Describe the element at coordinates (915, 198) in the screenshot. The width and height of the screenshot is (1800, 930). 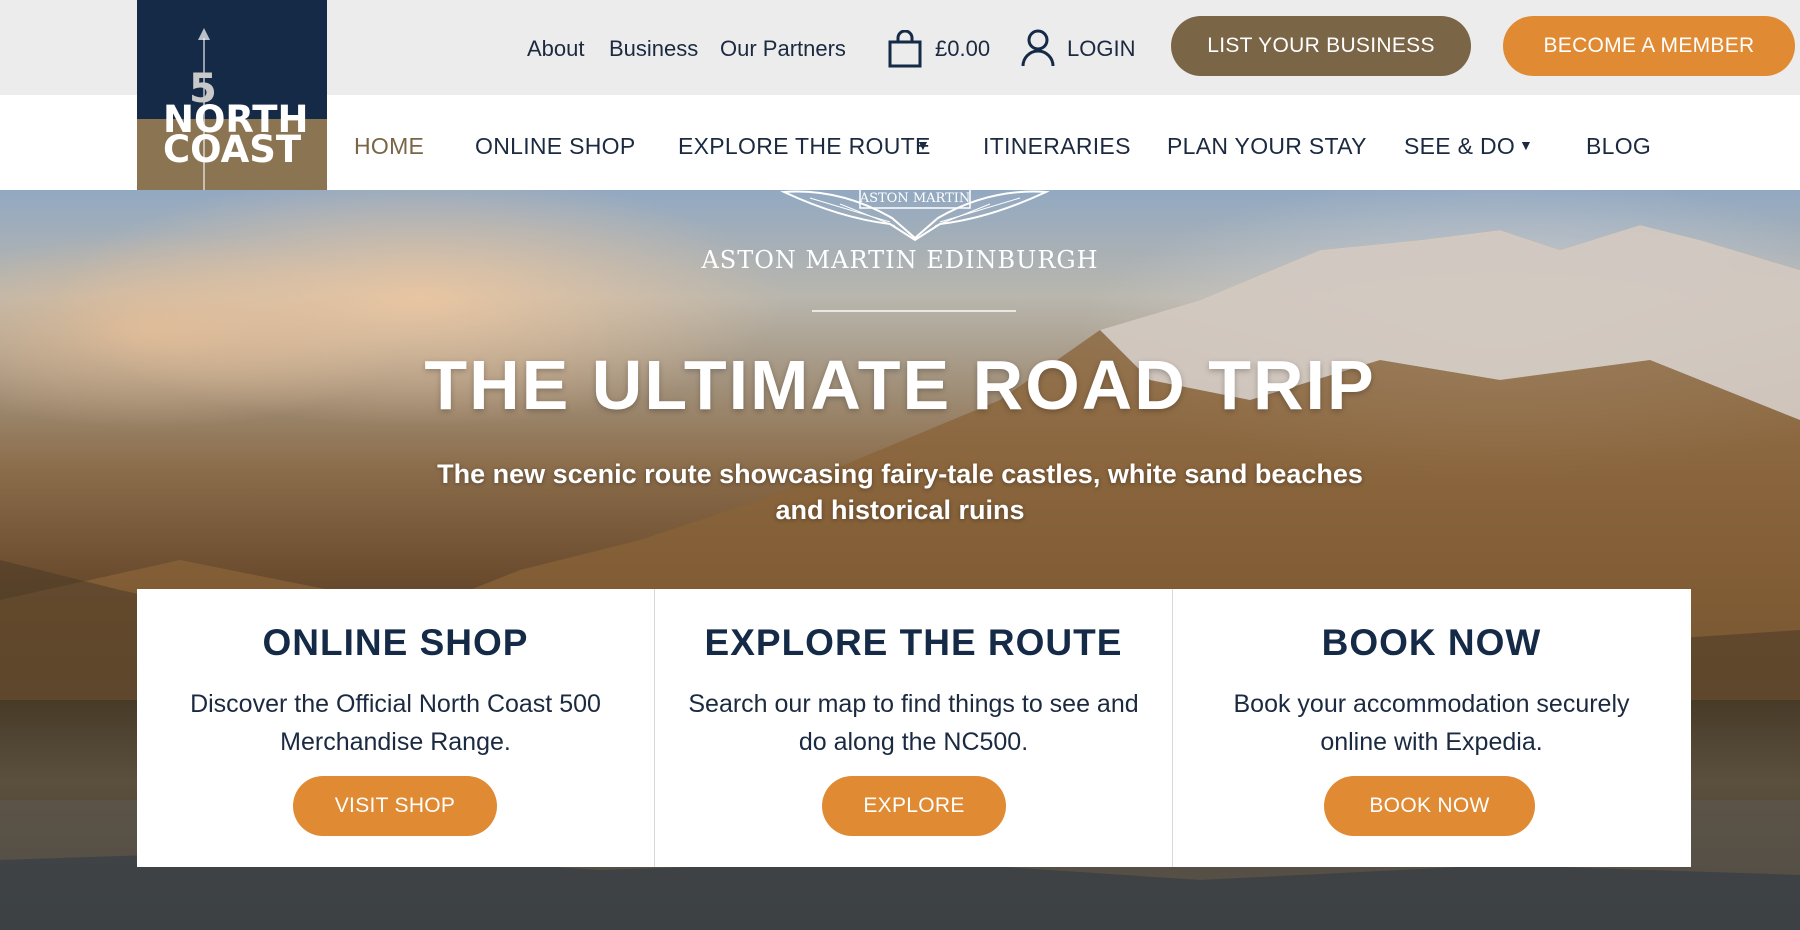
I see `svg-text: ASTON MARTIN` at that location.